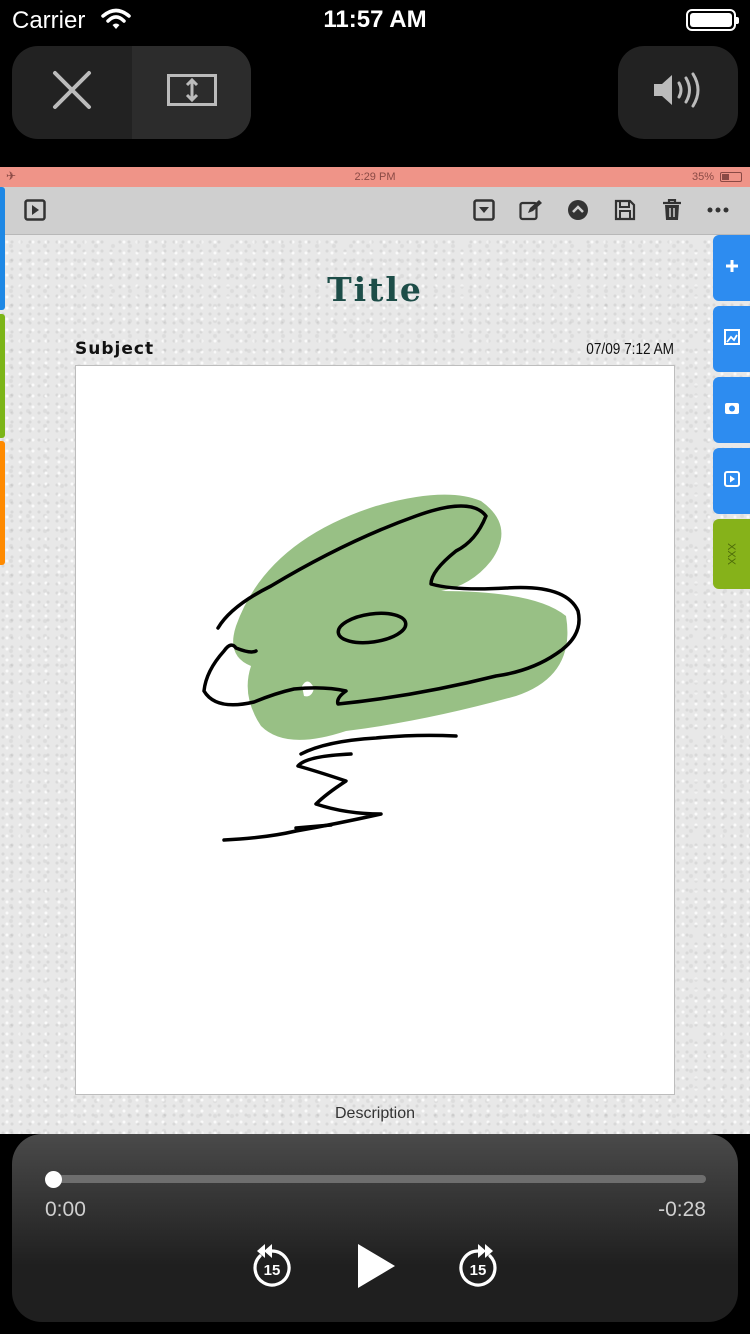 The width and height of the screenshot is (750, 1334). Describe the element at coordinates (578, 210) in the screenshot. I see `arrow-up-circle-icon` at that location.